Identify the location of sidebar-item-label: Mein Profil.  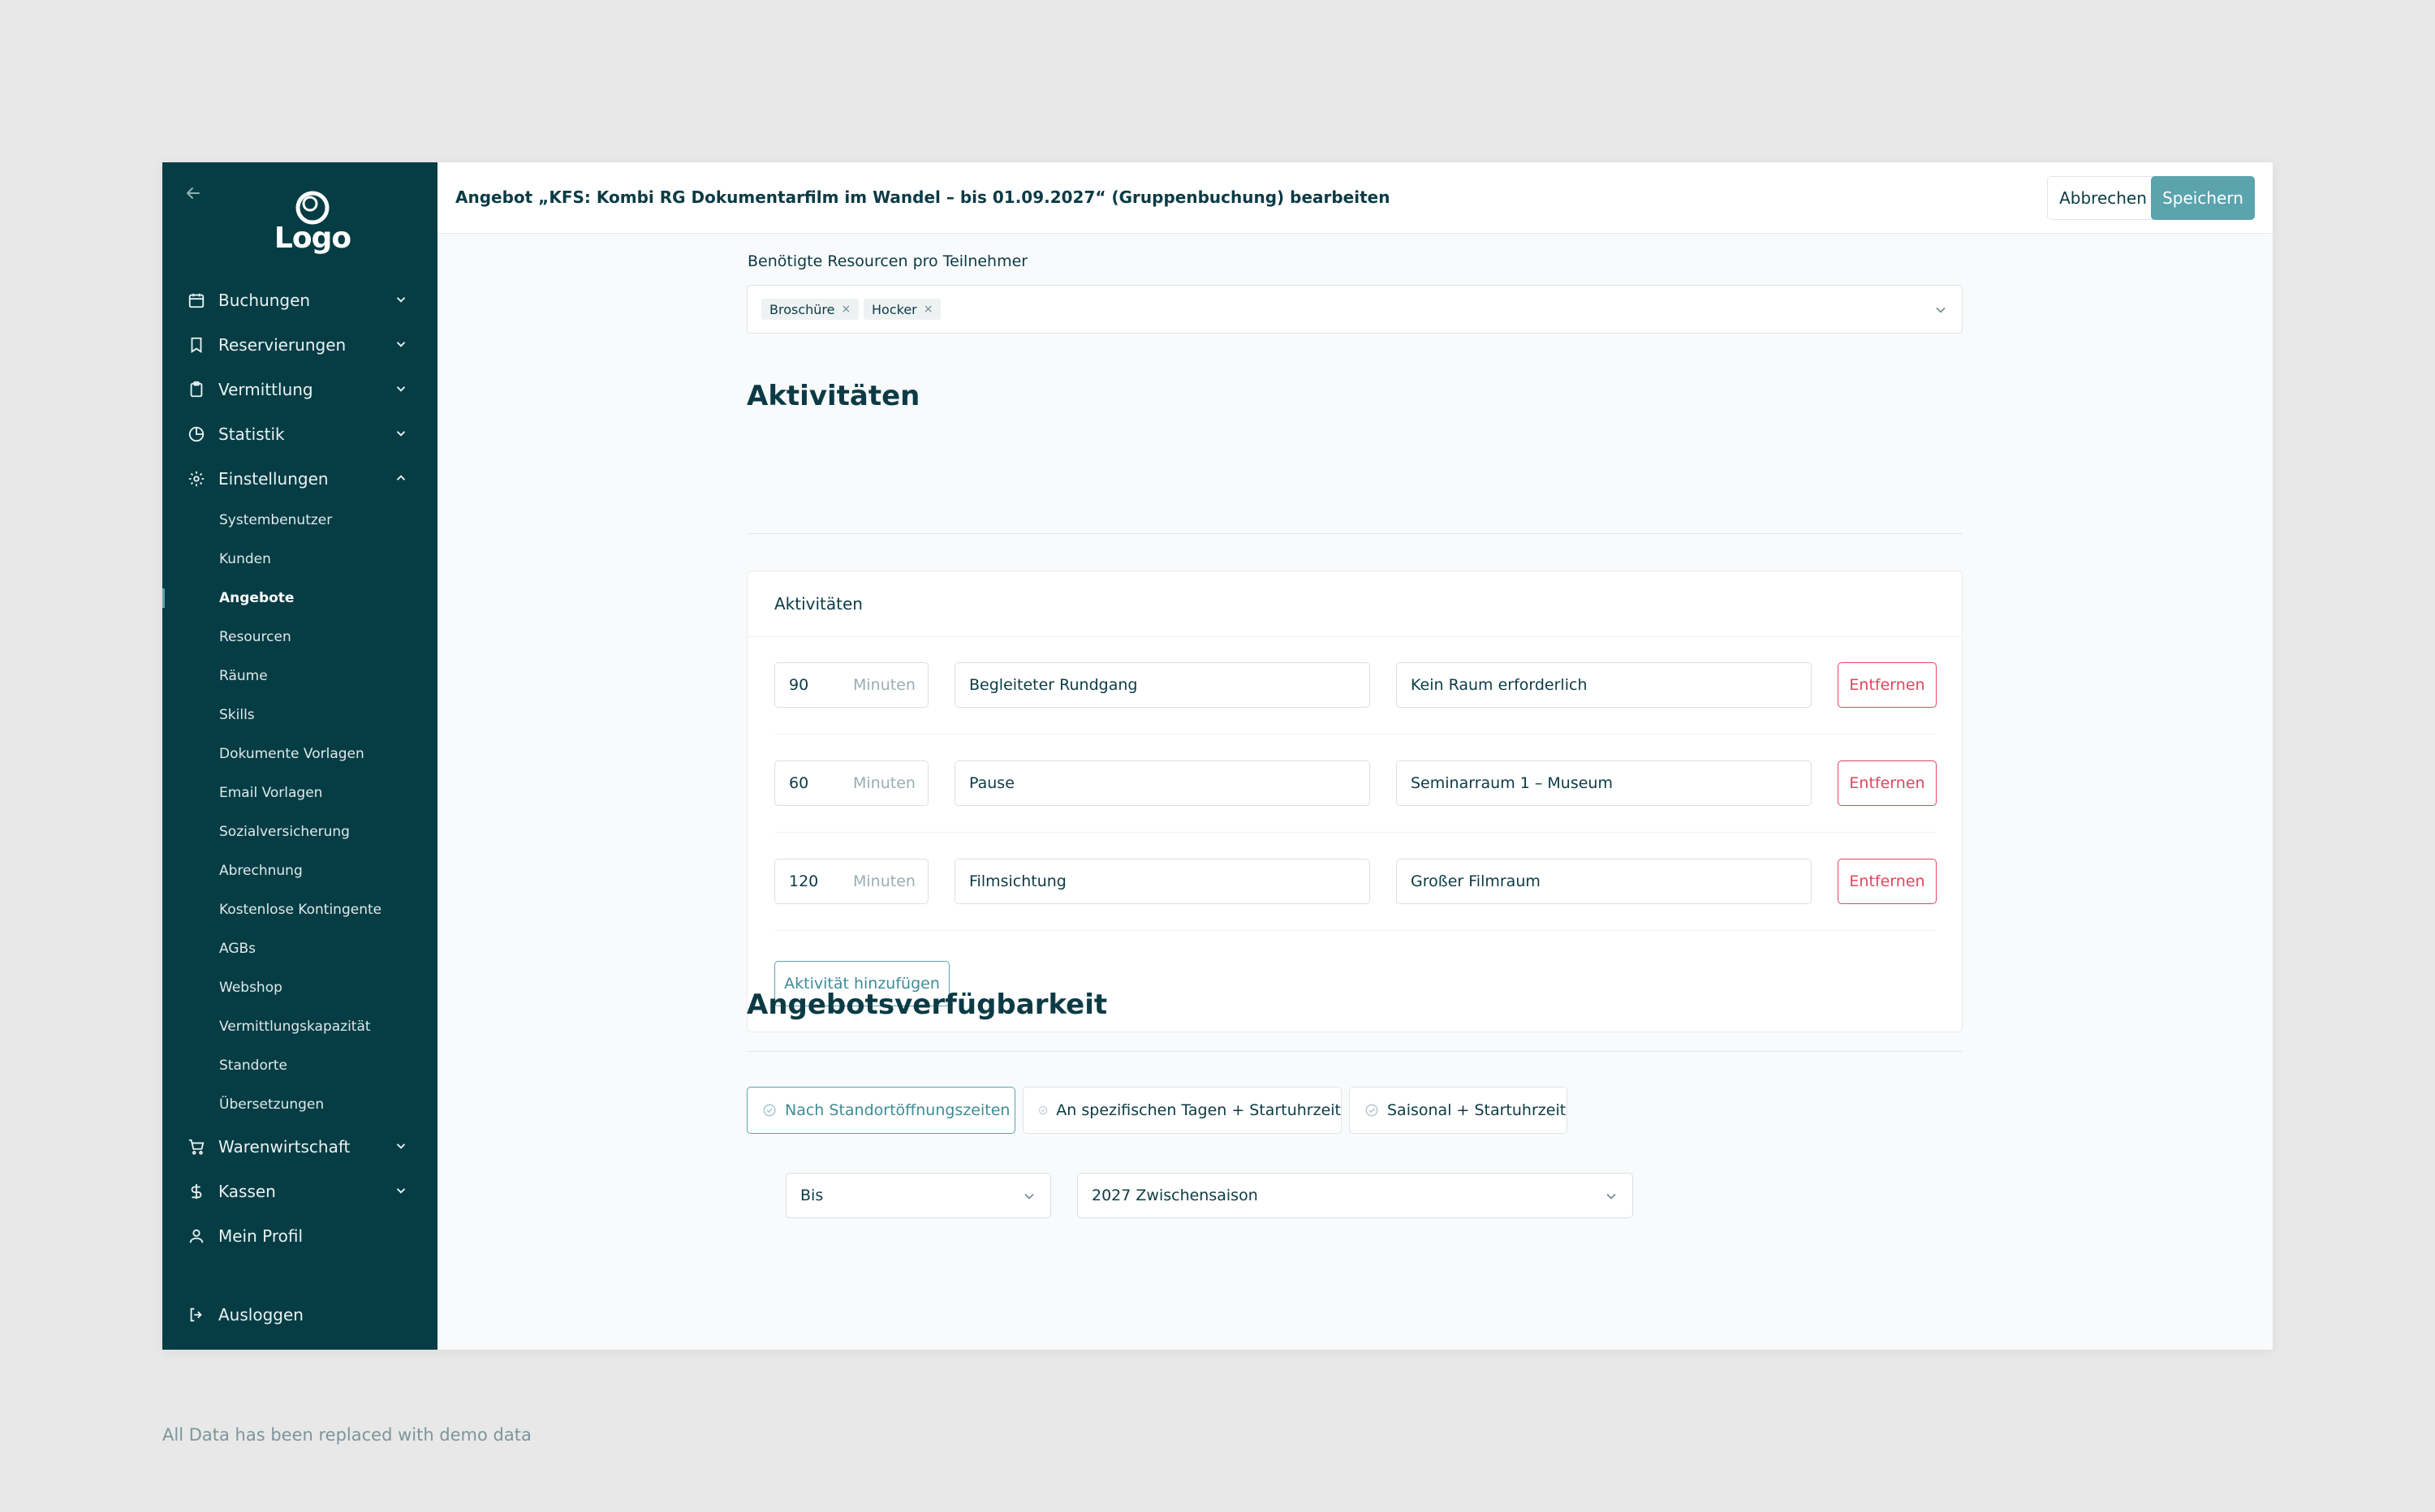
(261, 1236).